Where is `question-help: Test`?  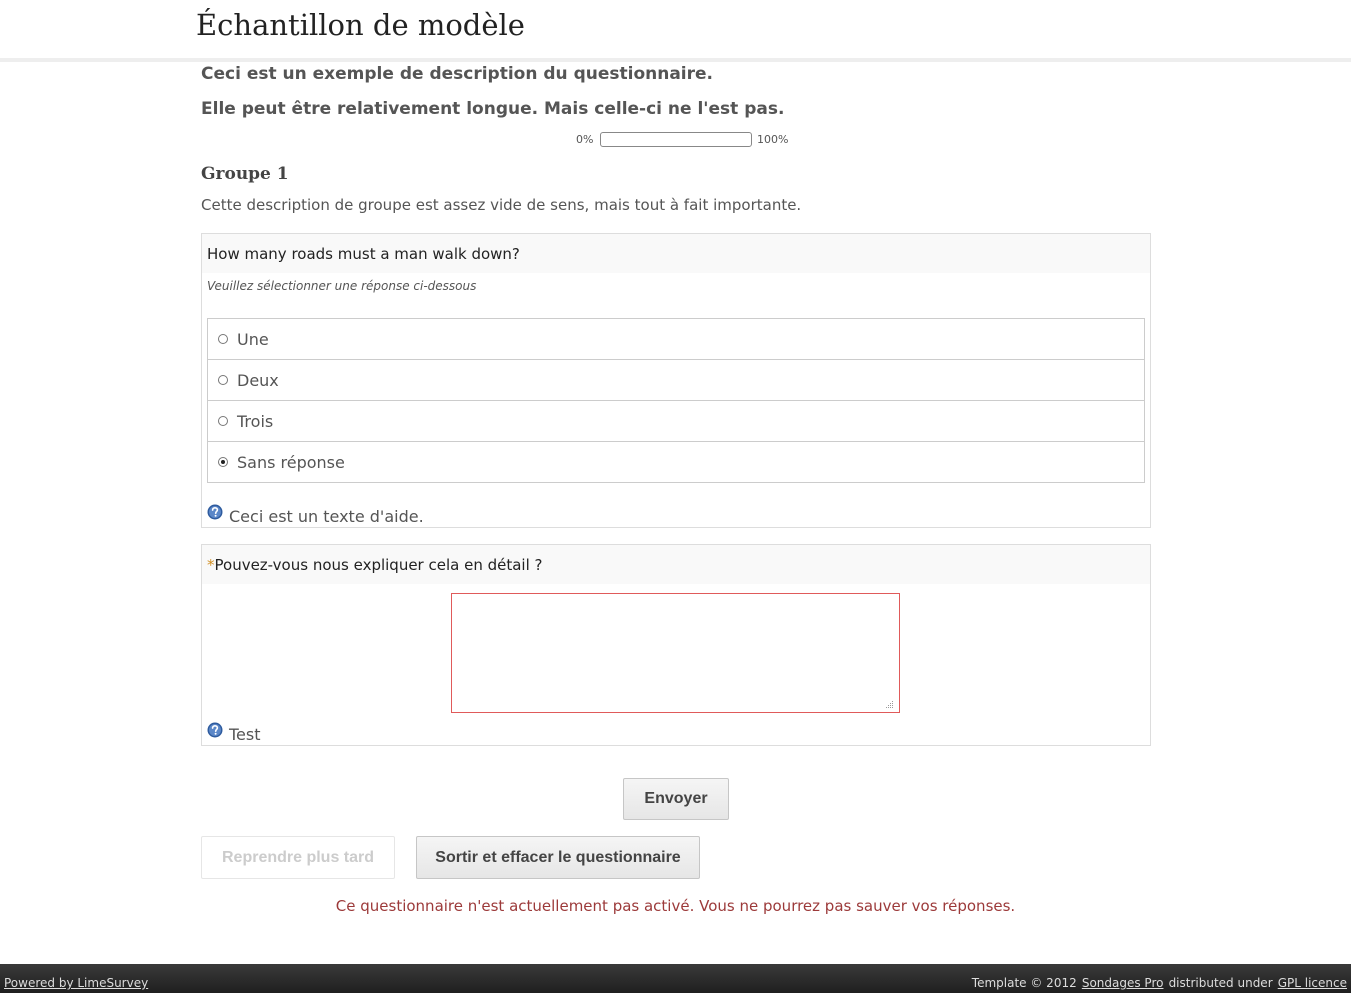
question-help: Test is located at coordinates (234, 733).